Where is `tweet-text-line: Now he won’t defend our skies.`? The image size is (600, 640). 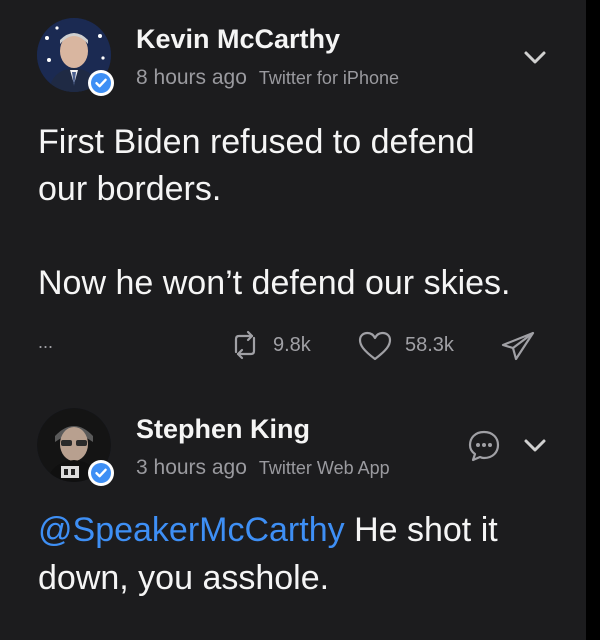 tweet-text-line: Now he won’t defend our skies. is located at coordinates (274, 283).